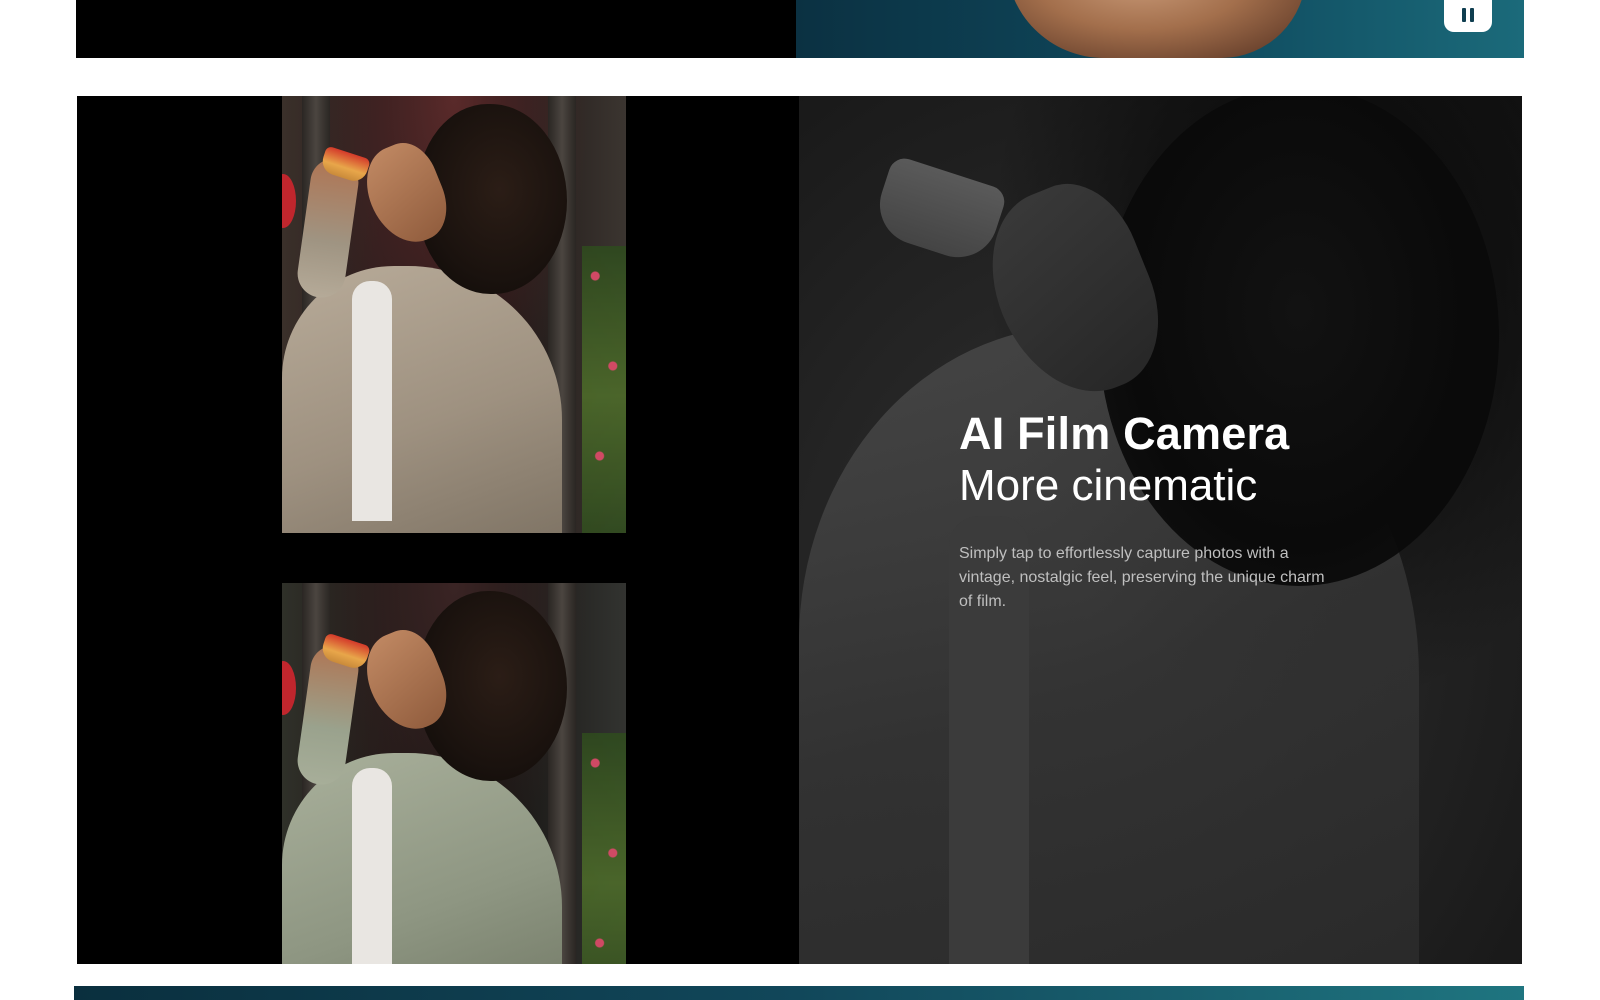  What do you see at coordinates (454, 773) in the screenshot?
I see `photo-film-filter` at bounding box center [454, 773].